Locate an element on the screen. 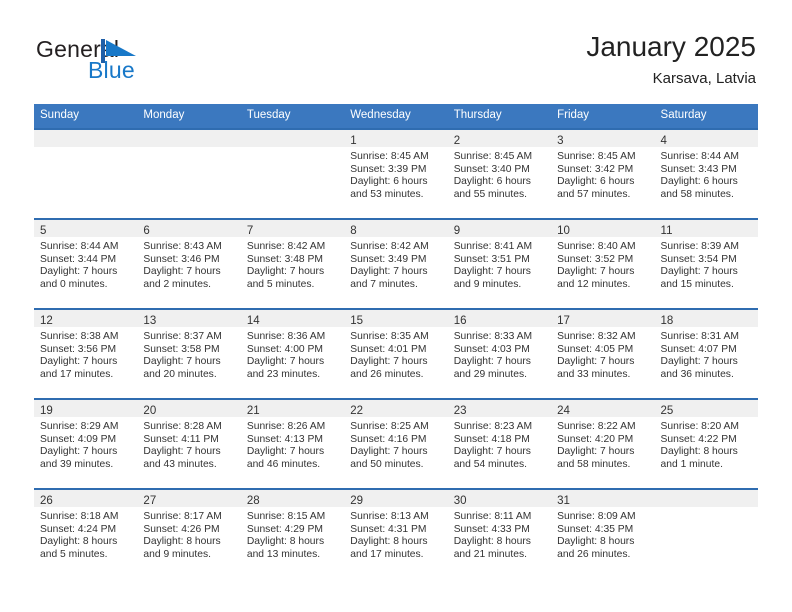  sunset-time: Sunset: 4:01 PM is located at coordinates (388, 349).